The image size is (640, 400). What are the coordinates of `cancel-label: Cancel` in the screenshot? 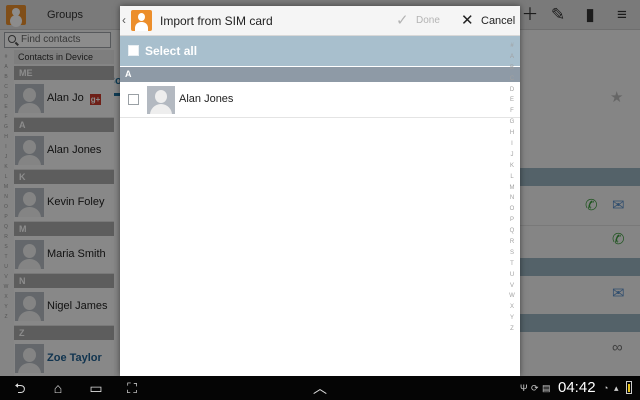 It's located at (498, 21).